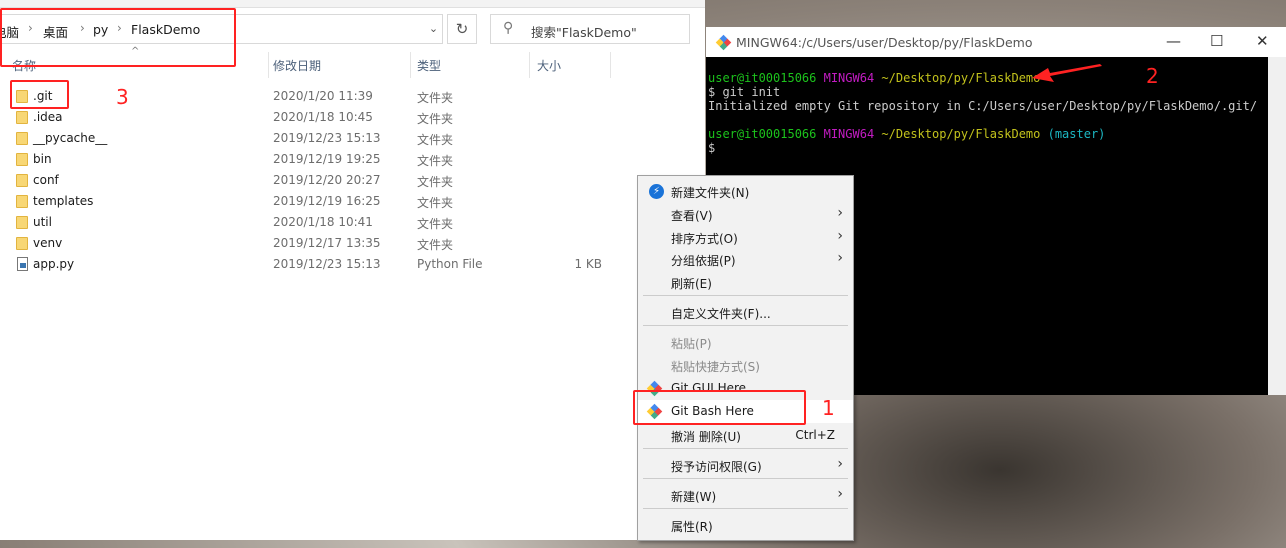  What do you see at coordinates (715, 367) in the screenshot?
I see `menu-item-label: 粘贴快捷方式(S)` at bounding box center [715, 367].